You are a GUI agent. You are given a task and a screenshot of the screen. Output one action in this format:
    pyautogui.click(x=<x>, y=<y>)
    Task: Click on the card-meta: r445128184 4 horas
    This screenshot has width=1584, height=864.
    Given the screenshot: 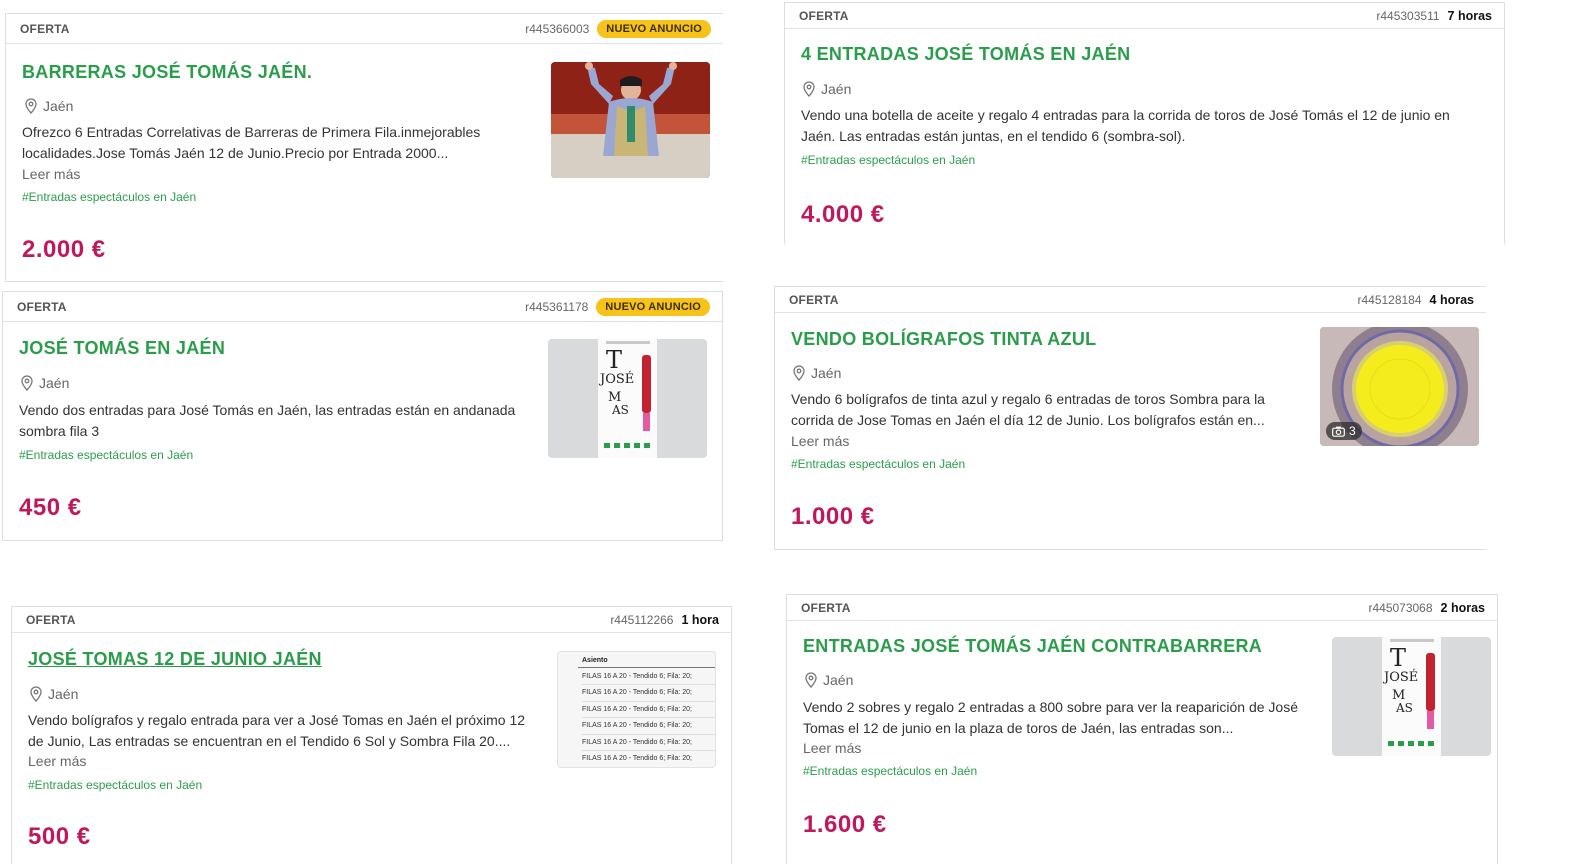 What is the action you would take?
    pyautogui.click(x=1415, y=300)
    